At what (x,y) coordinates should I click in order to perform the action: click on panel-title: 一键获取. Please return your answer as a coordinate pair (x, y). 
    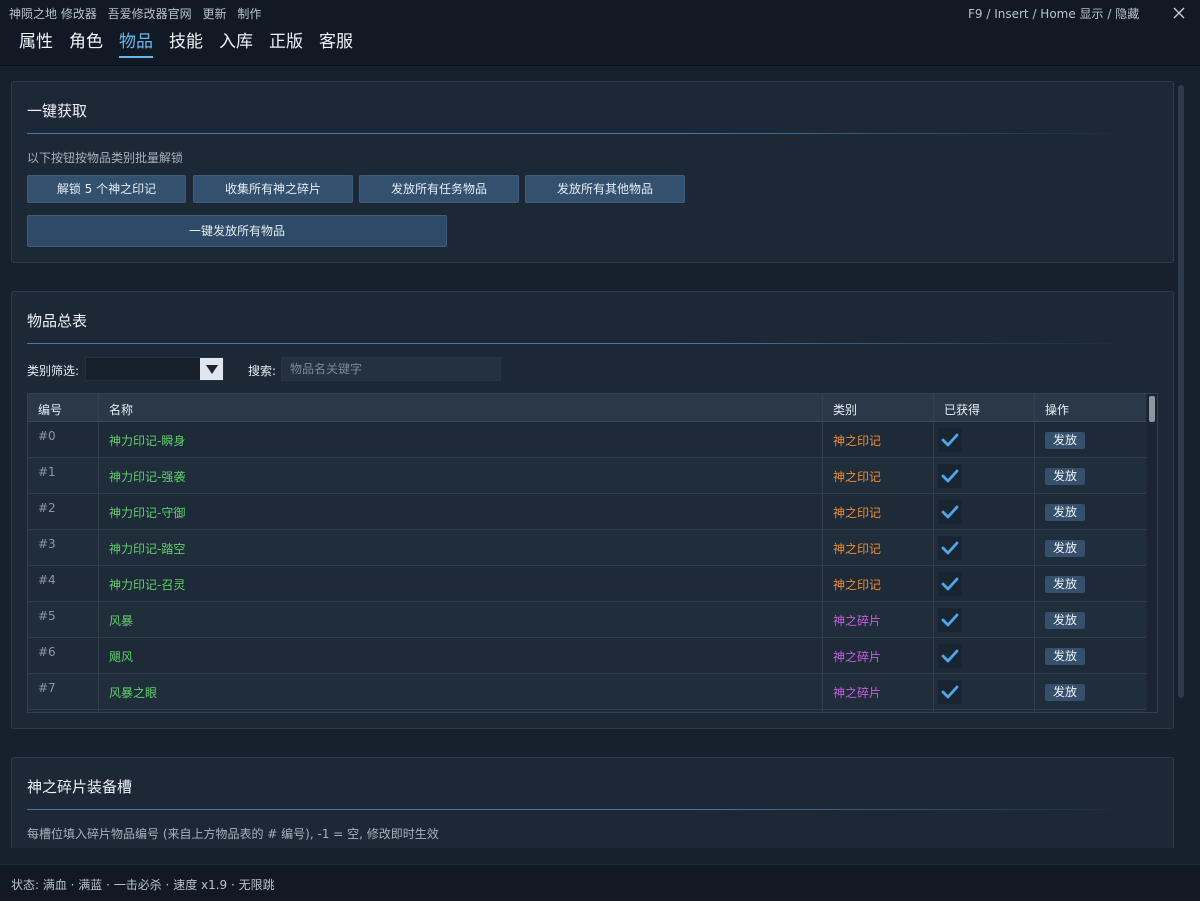
    Looking at the image, I should click on (57, 111).